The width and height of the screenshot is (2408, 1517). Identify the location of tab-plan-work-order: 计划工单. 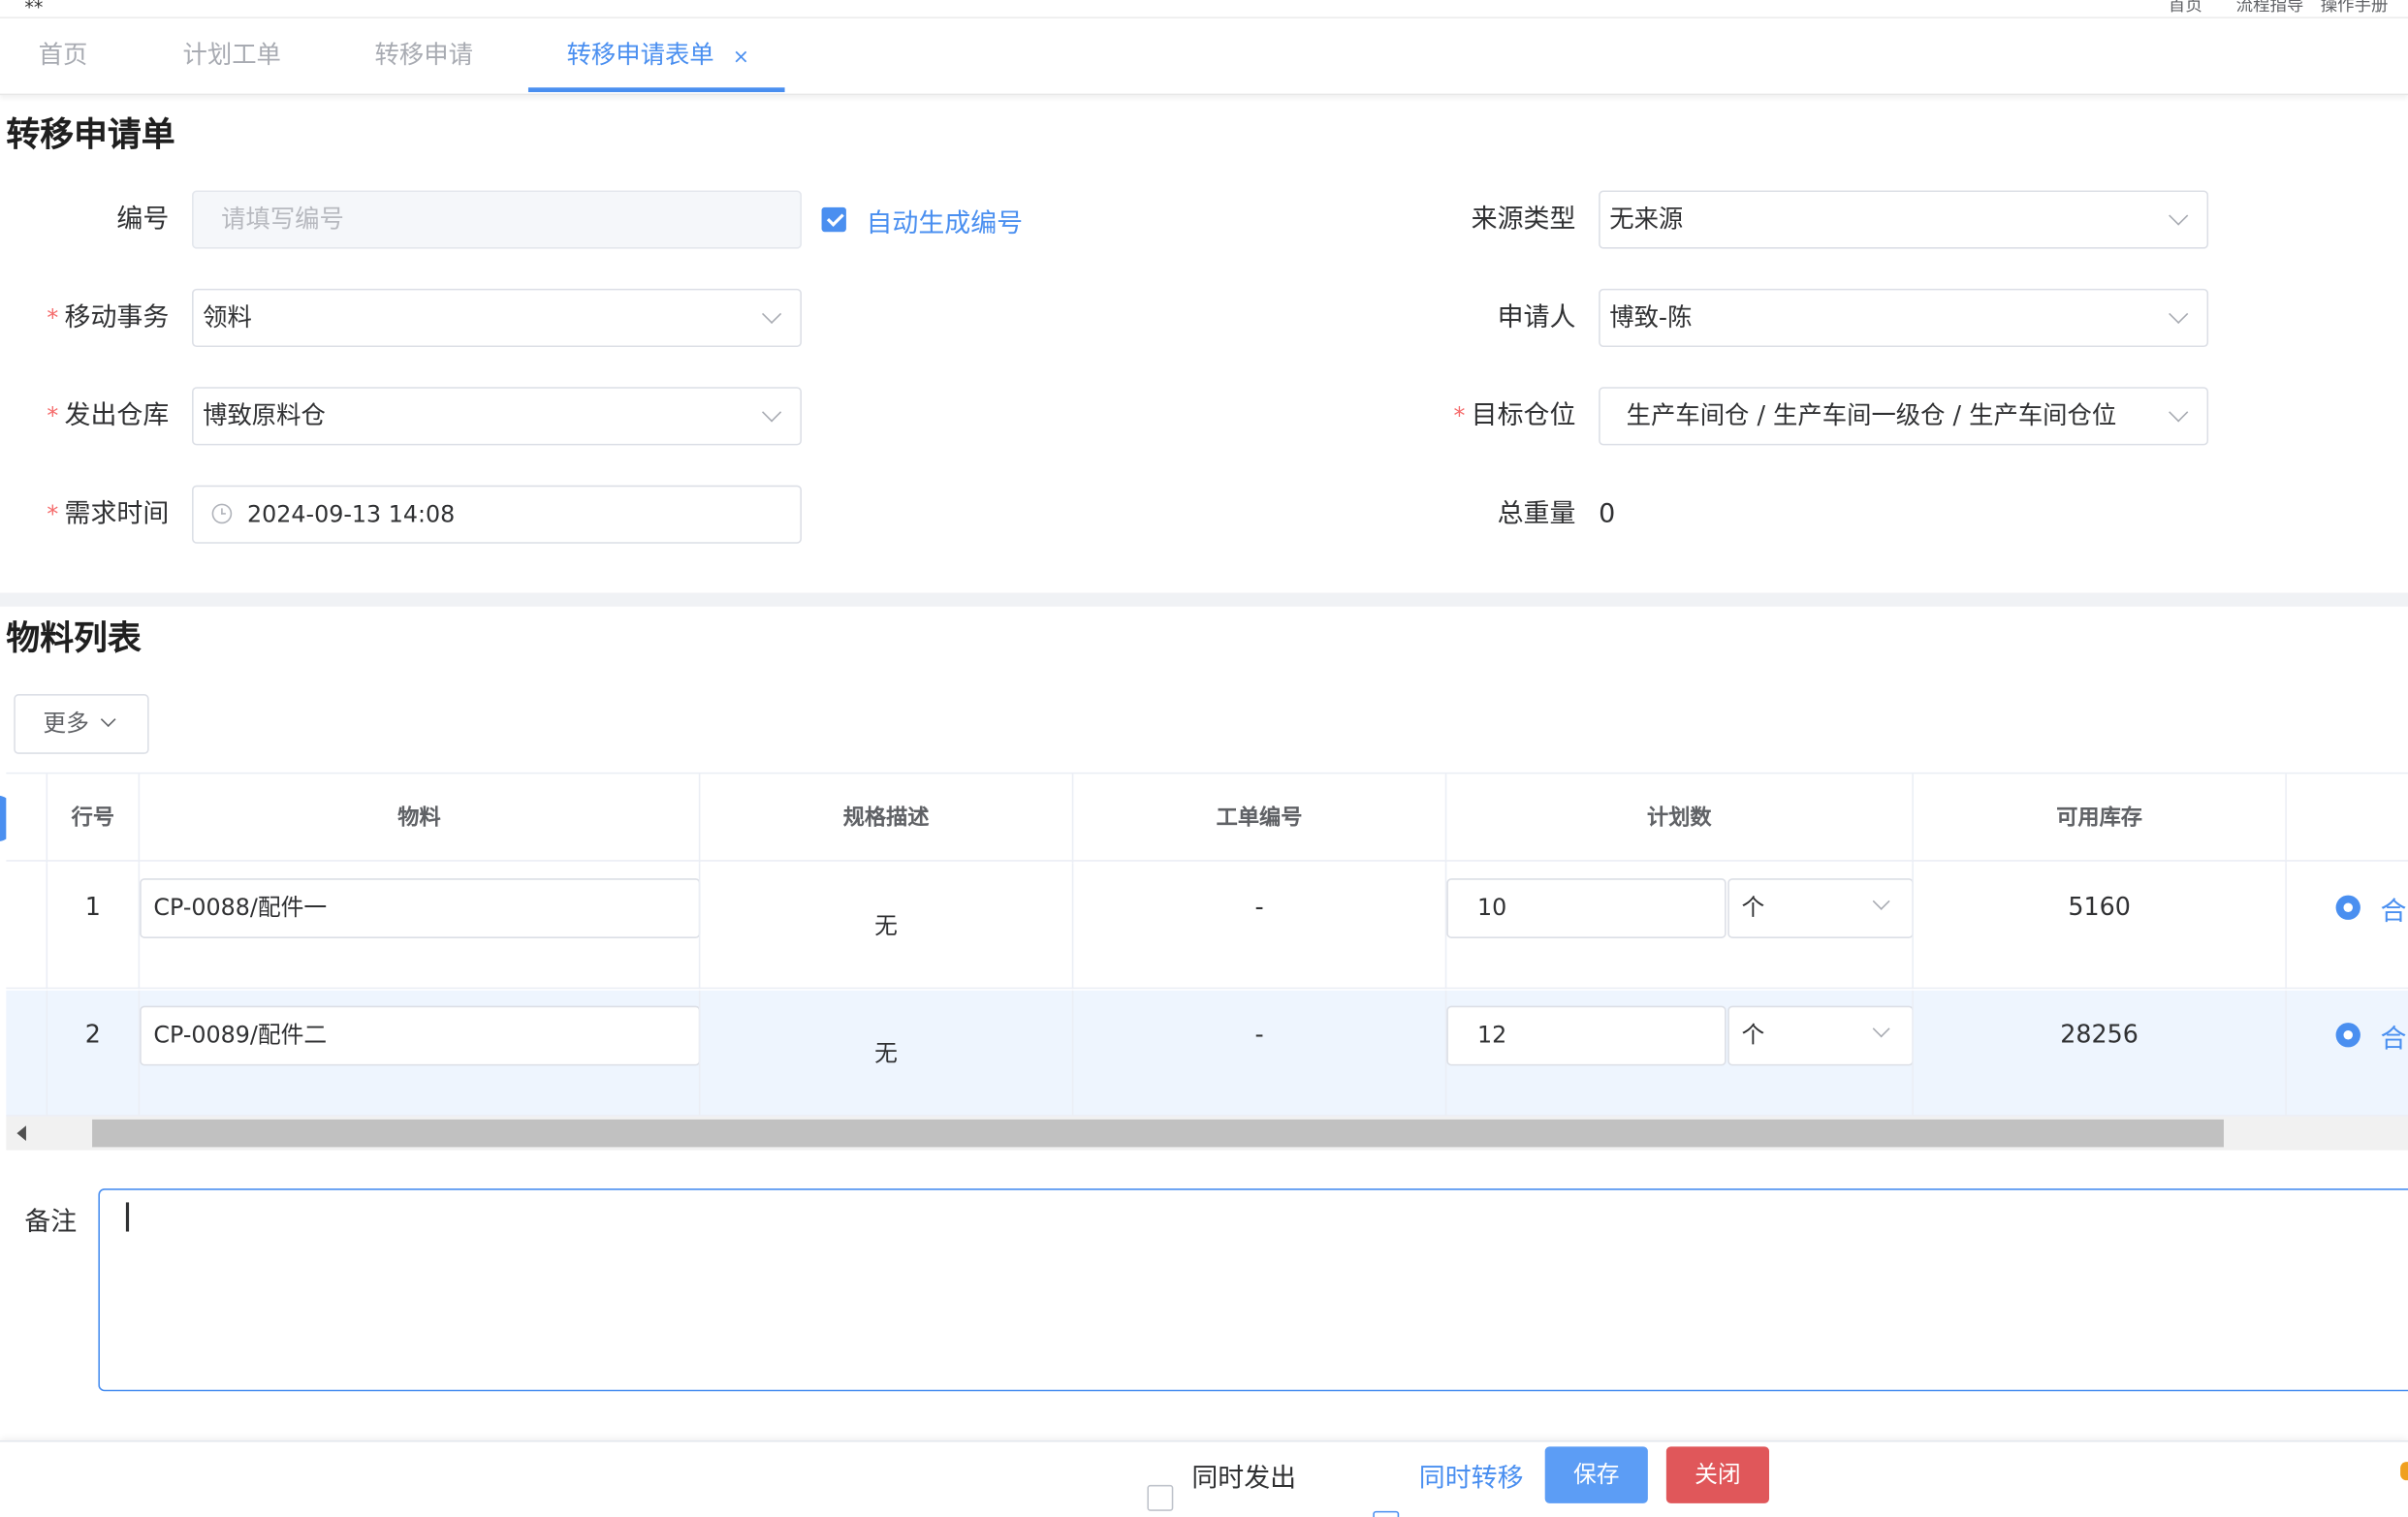
(232, 55).